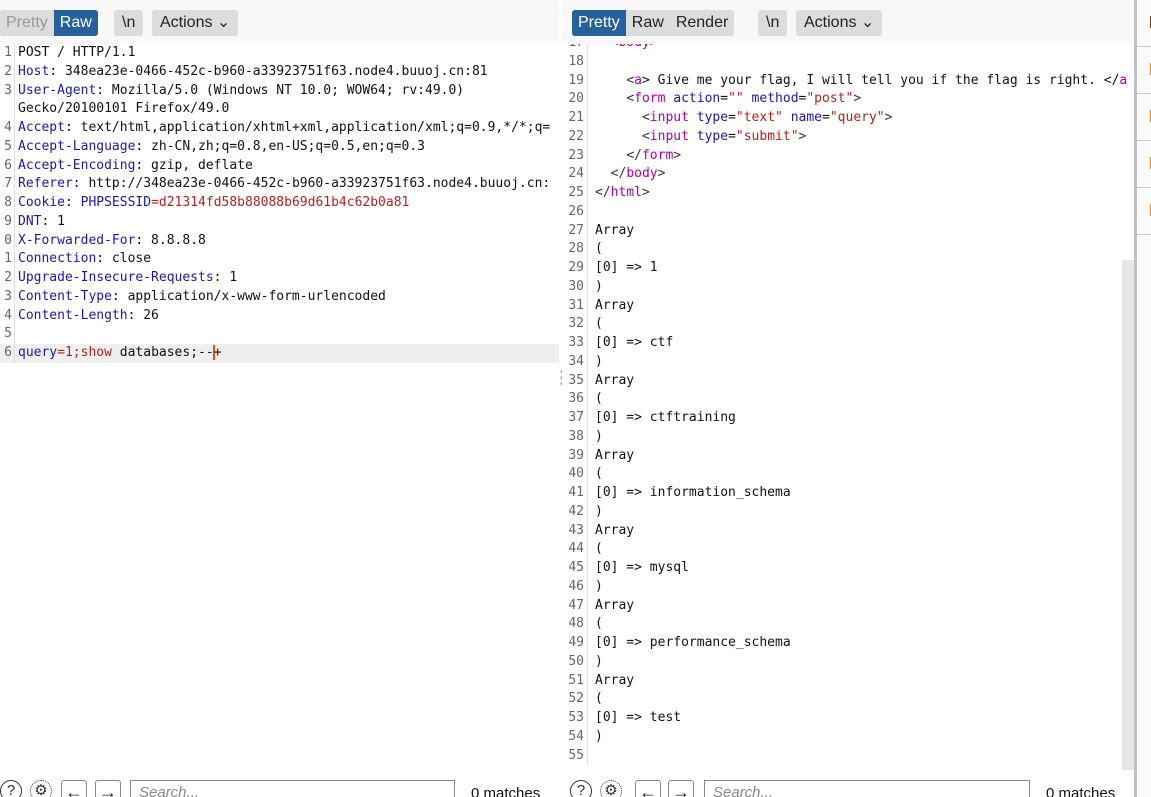 Image resolution: width=1151 pixels, height=797 pixels. I want to click on line-number: 37, so click(575, 418).